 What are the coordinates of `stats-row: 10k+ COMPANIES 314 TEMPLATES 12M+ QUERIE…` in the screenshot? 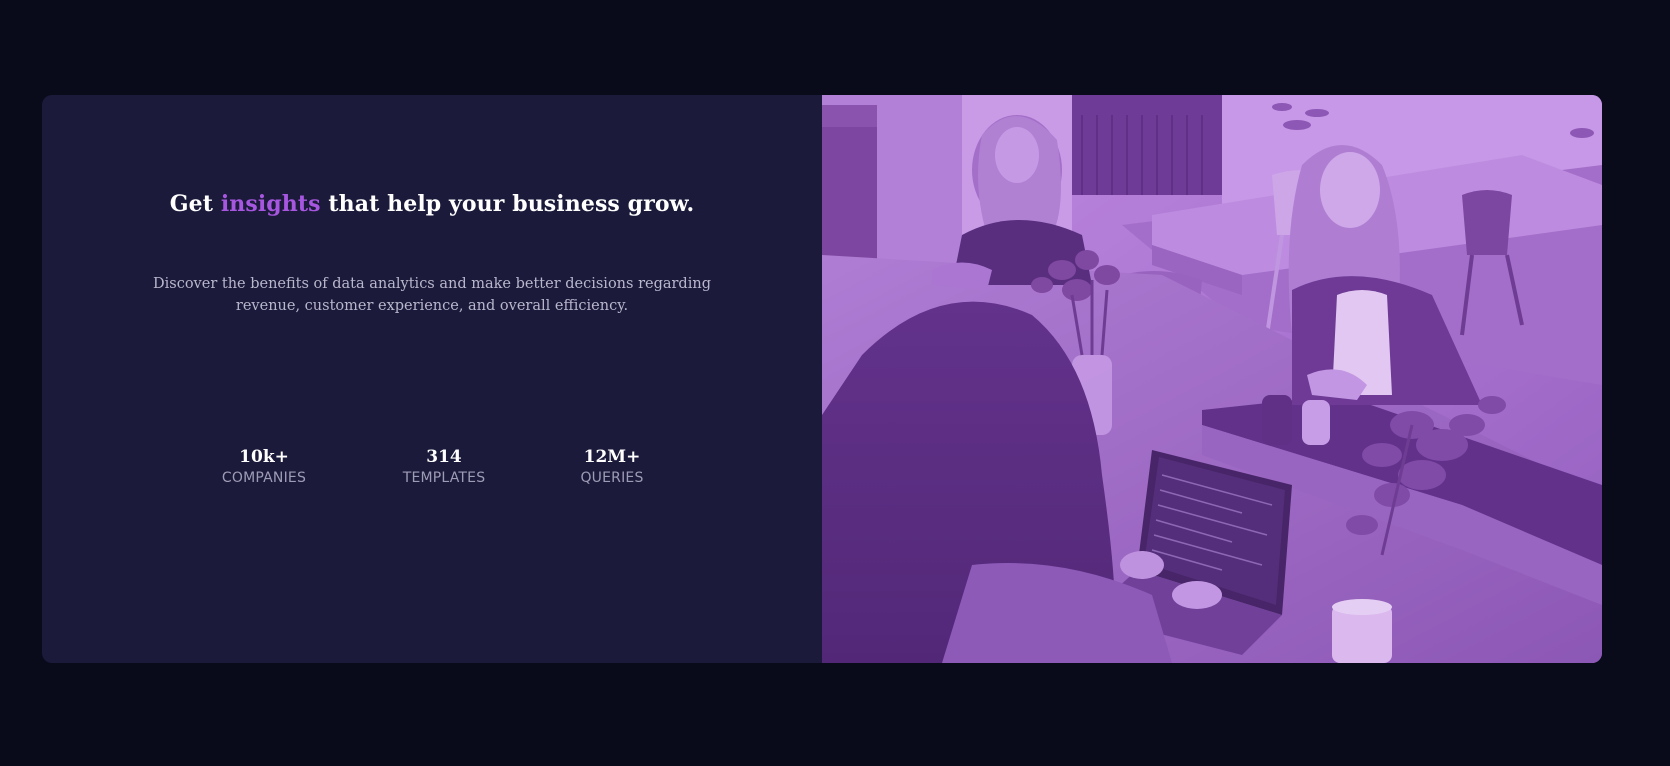 It's located at (432, 475).